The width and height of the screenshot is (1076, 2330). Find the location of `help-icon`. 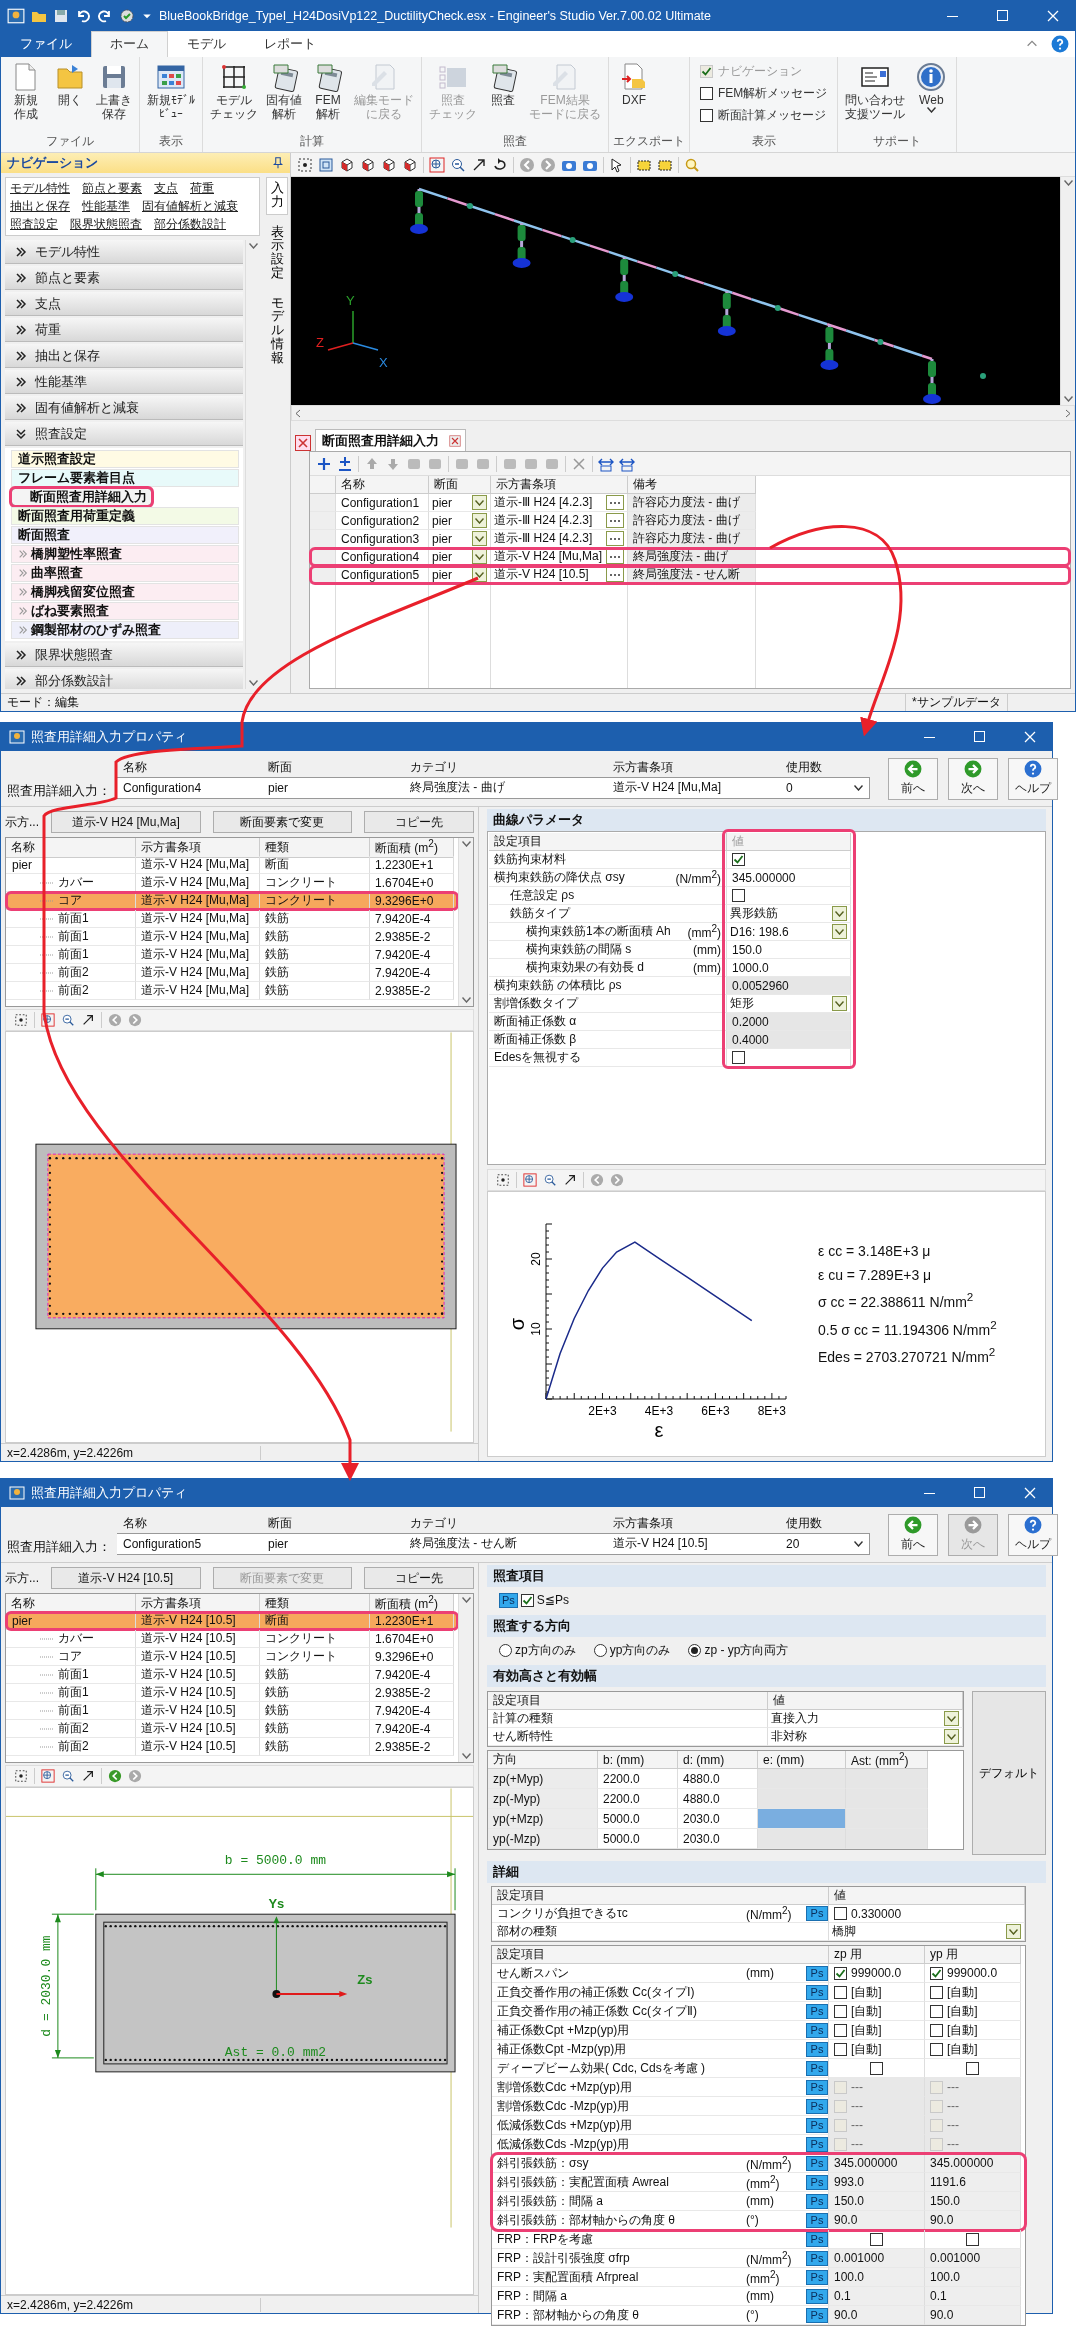

help-icon is located at coordinates (1060, 44).